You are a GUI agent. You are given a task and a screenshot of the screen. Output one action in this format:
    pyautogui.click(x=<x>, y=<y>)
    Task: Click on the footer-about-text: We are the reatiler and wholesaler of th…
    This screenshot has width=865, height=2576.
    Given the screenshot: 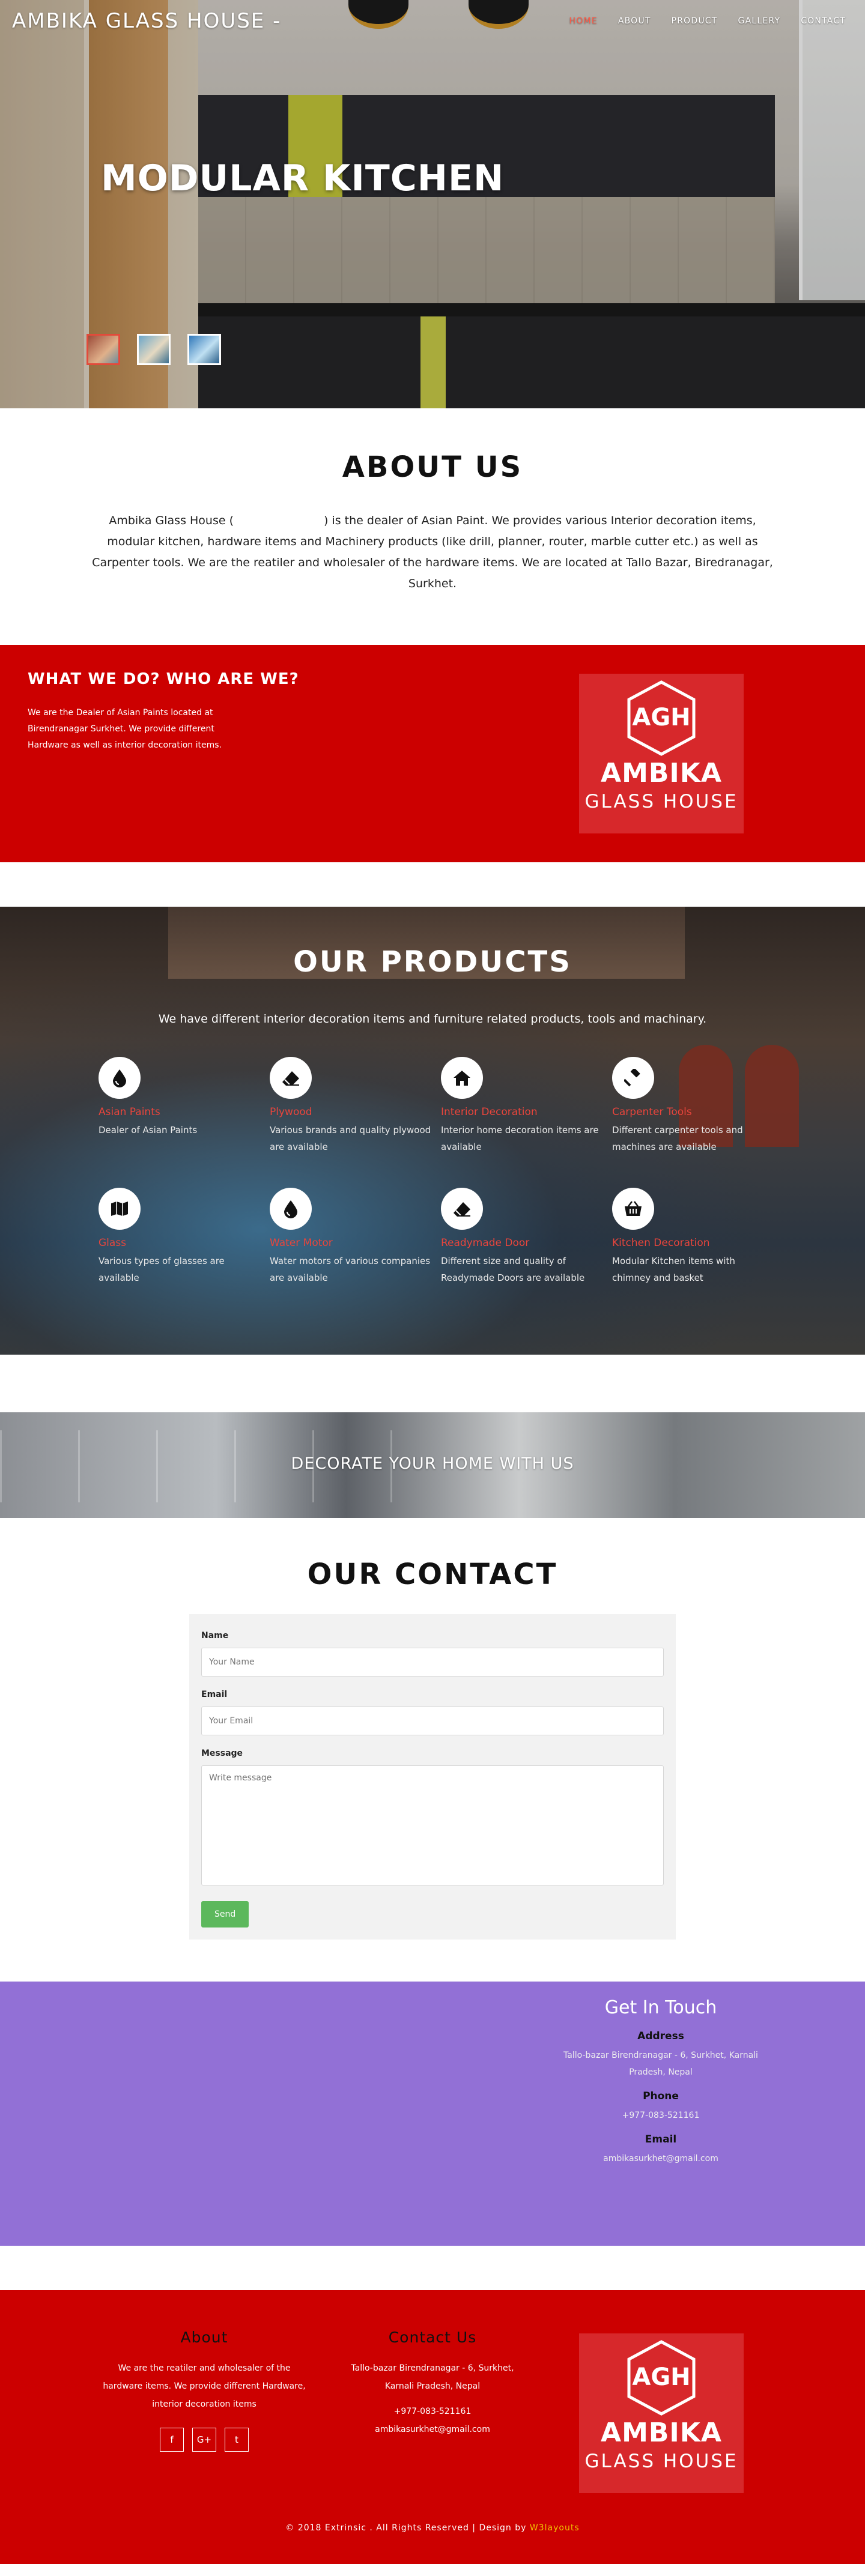 What is the action you would take?
    pyautogui.click(x=204, y=2386)
    